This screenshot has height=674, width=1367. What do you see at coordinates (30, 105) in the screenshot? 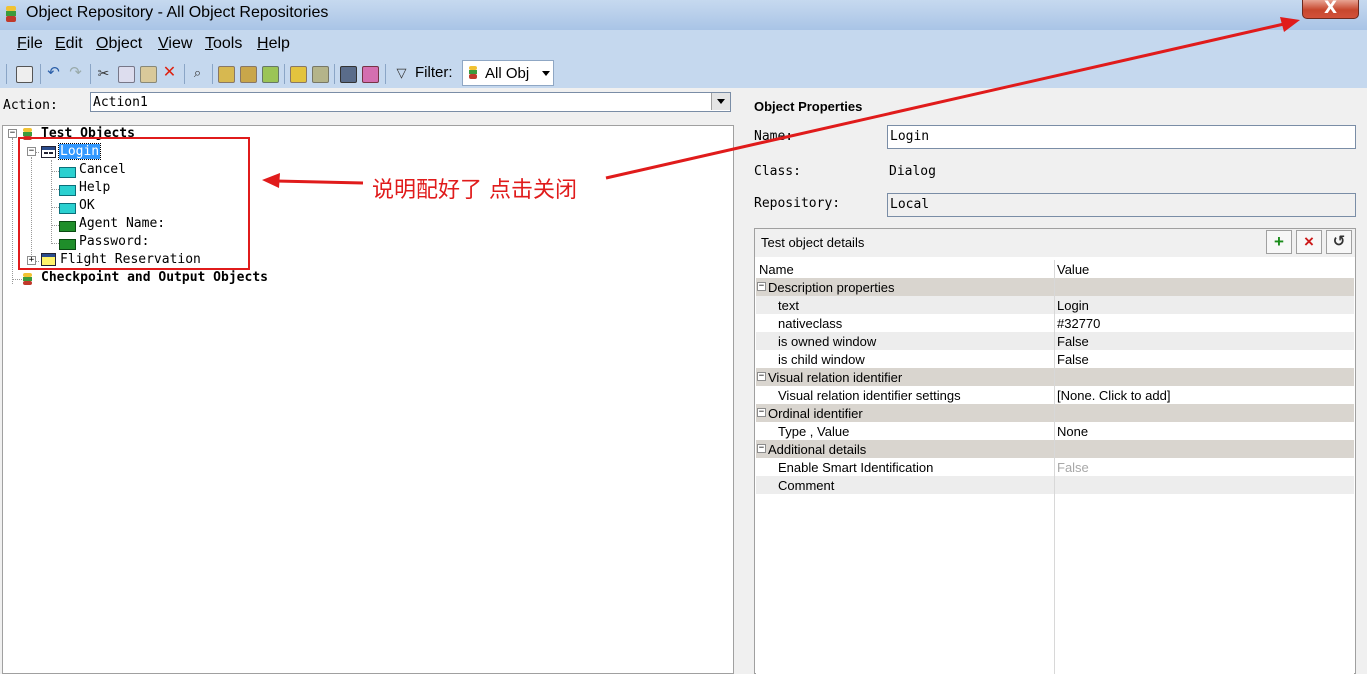
I see `action-label: Action:` at bounding box center [30, 105].